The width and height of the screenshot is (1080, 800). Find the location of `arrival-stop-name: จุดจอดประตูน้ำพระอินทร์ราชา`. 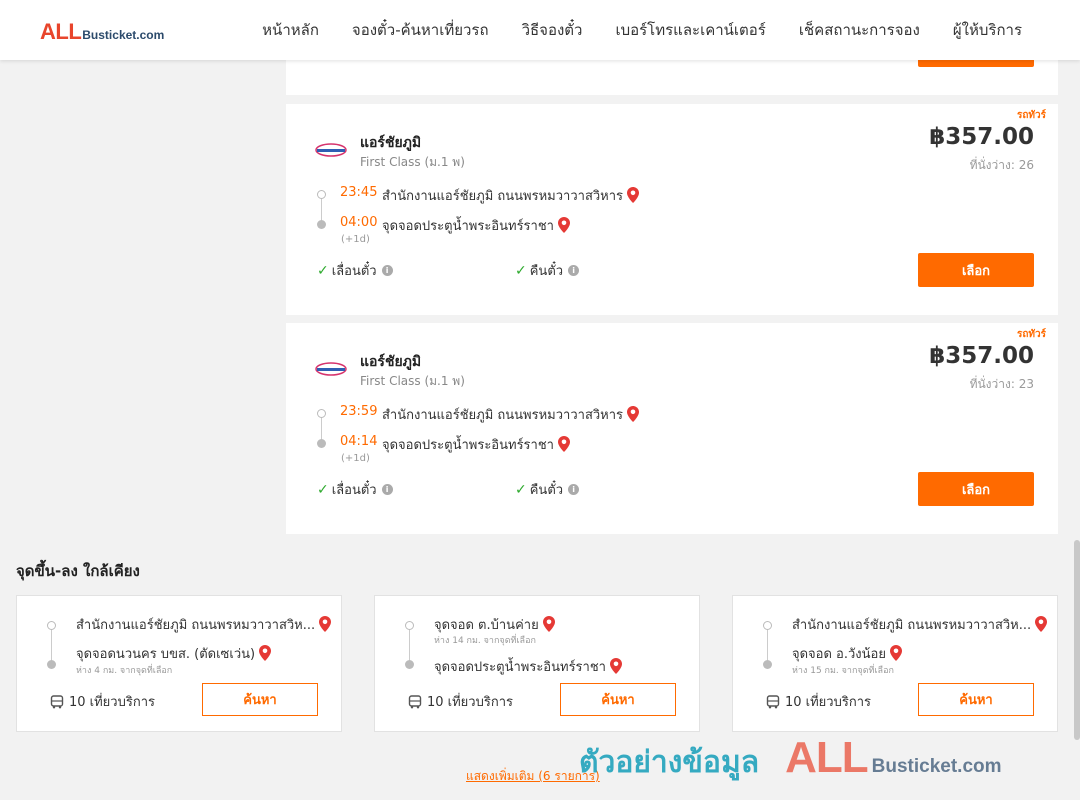

arrival-stop-name: จุดจอดประตูน้ำพระอินทร์ราชา is located at coordinates (468, 445).